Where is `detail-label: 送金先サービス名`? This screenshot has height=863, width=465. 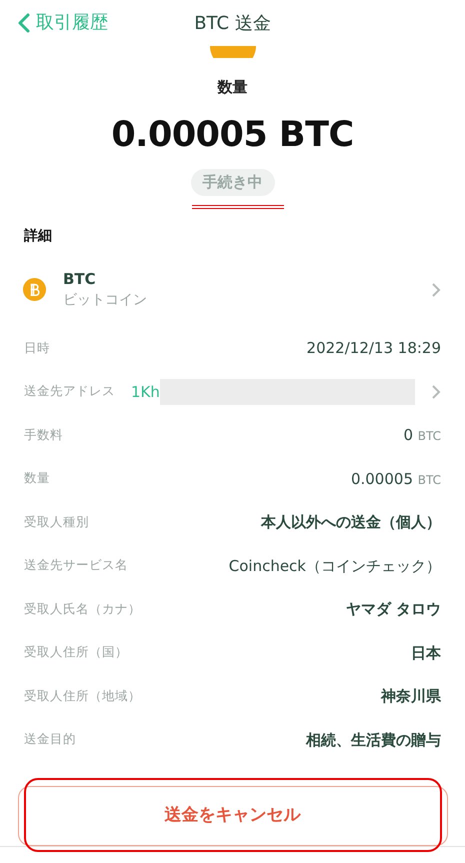 detail-label: 送金先サービス名 is located at coordinates (76, 565).